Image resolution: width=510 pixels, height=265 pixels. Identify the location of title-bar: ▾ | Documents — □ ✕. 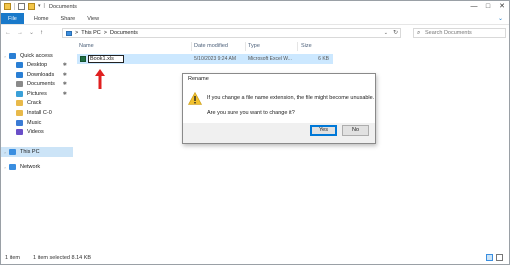
(255, 7).